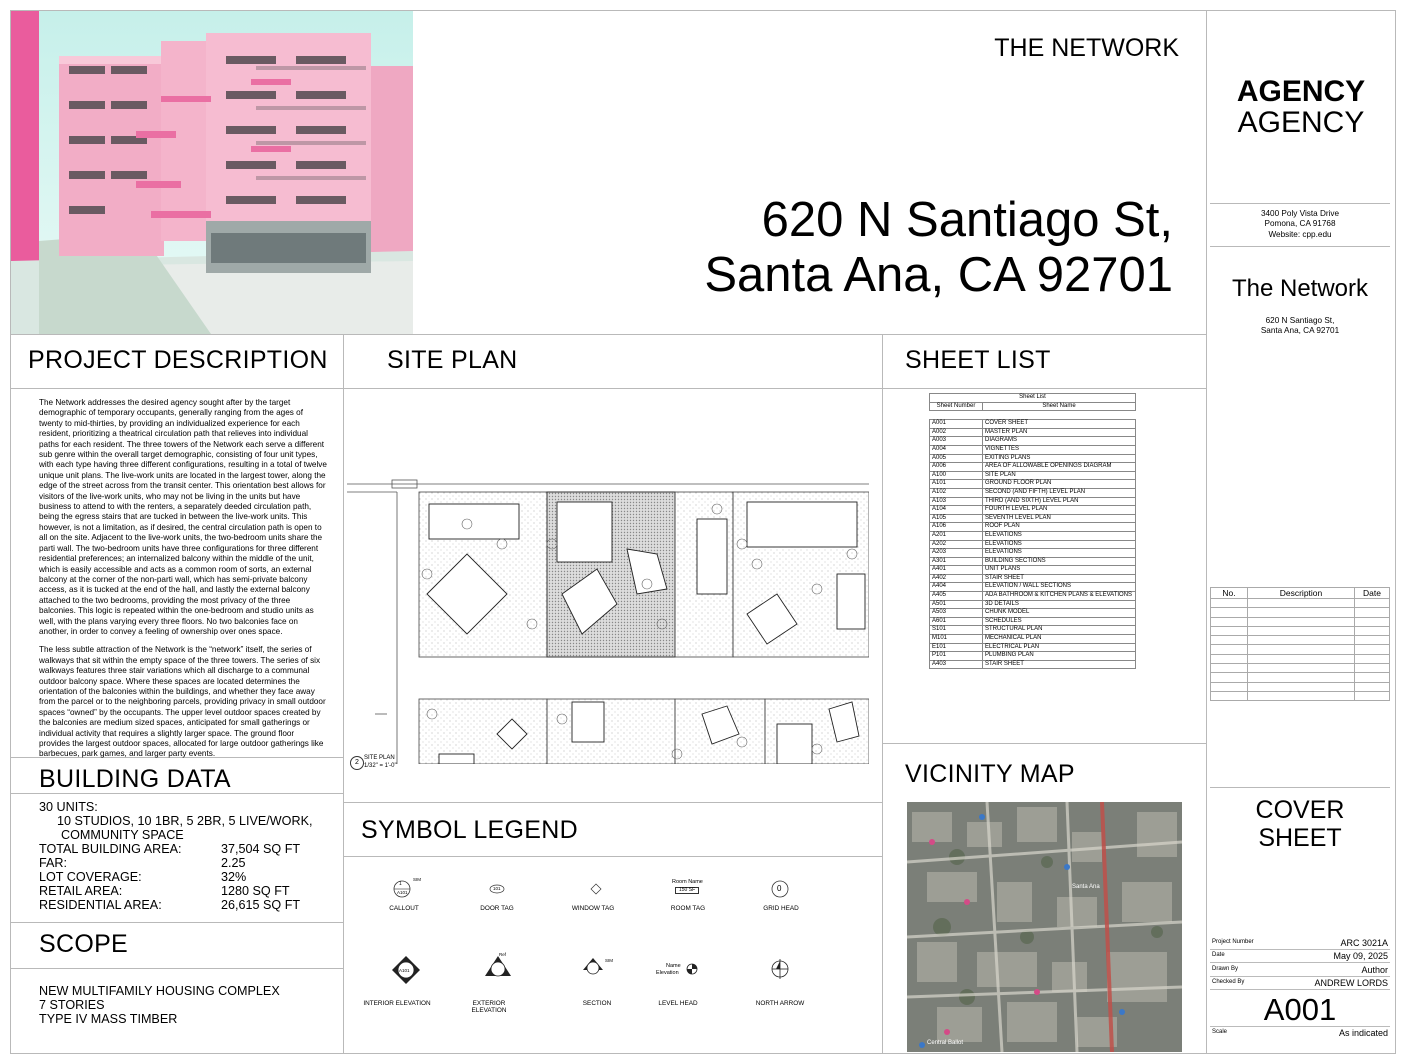  Describe the element at coordinates (1218, 955) in the screenshot. I see `date-label: Date` at that location.